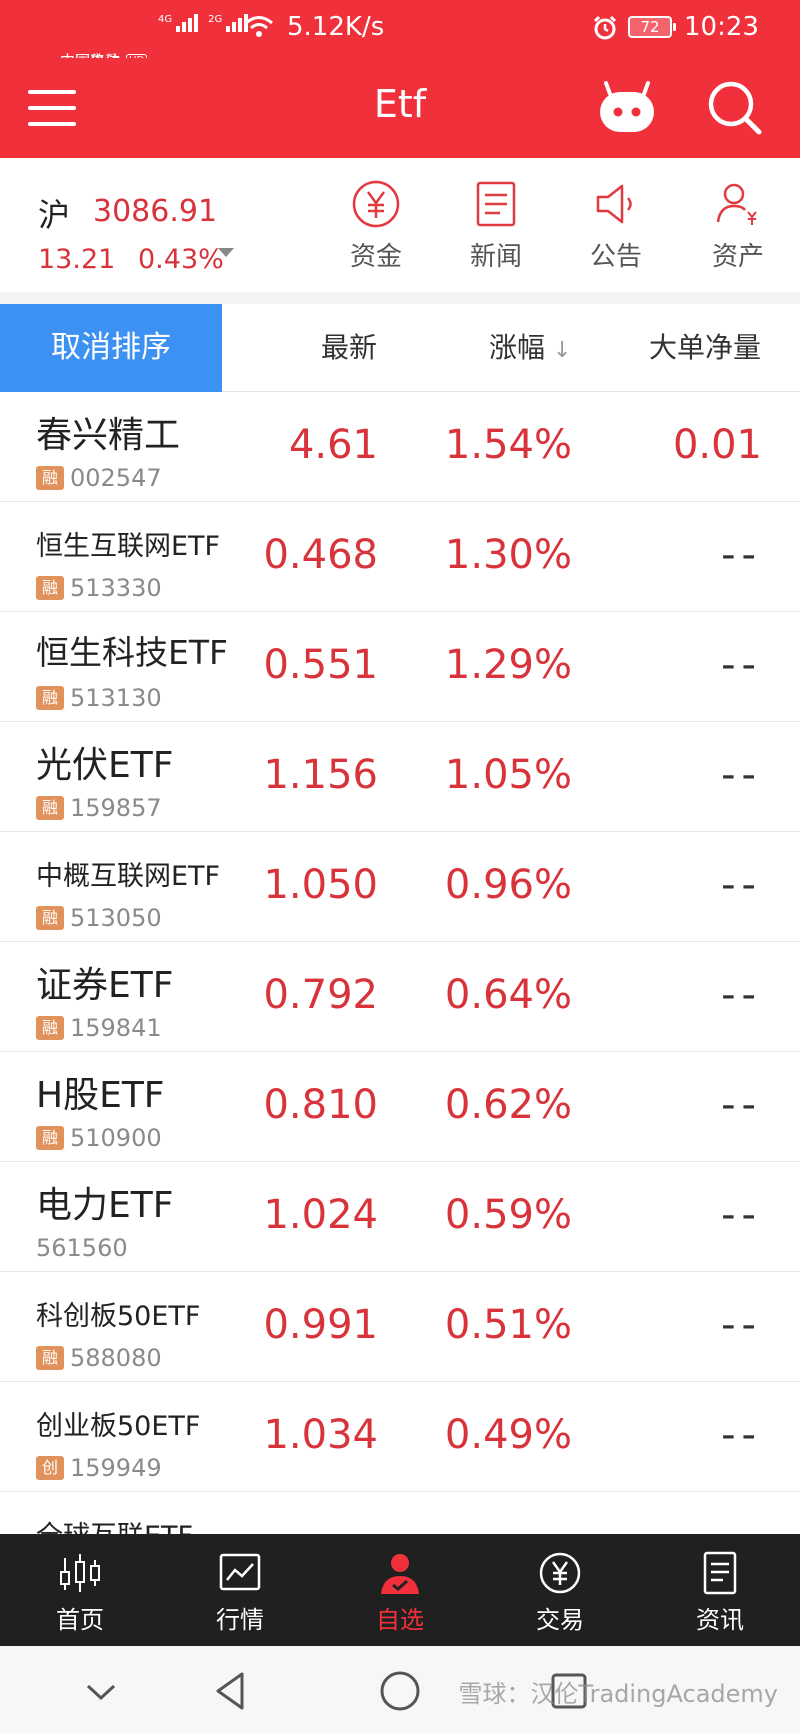 The height and width of the screenshot is (1733, 800). What do you see at coordinates (400, 348) in the screenshot?
I see `table-header: 取消排序 最新 涨幅 ↓ 大单净量` at bounding box center [400, 348].